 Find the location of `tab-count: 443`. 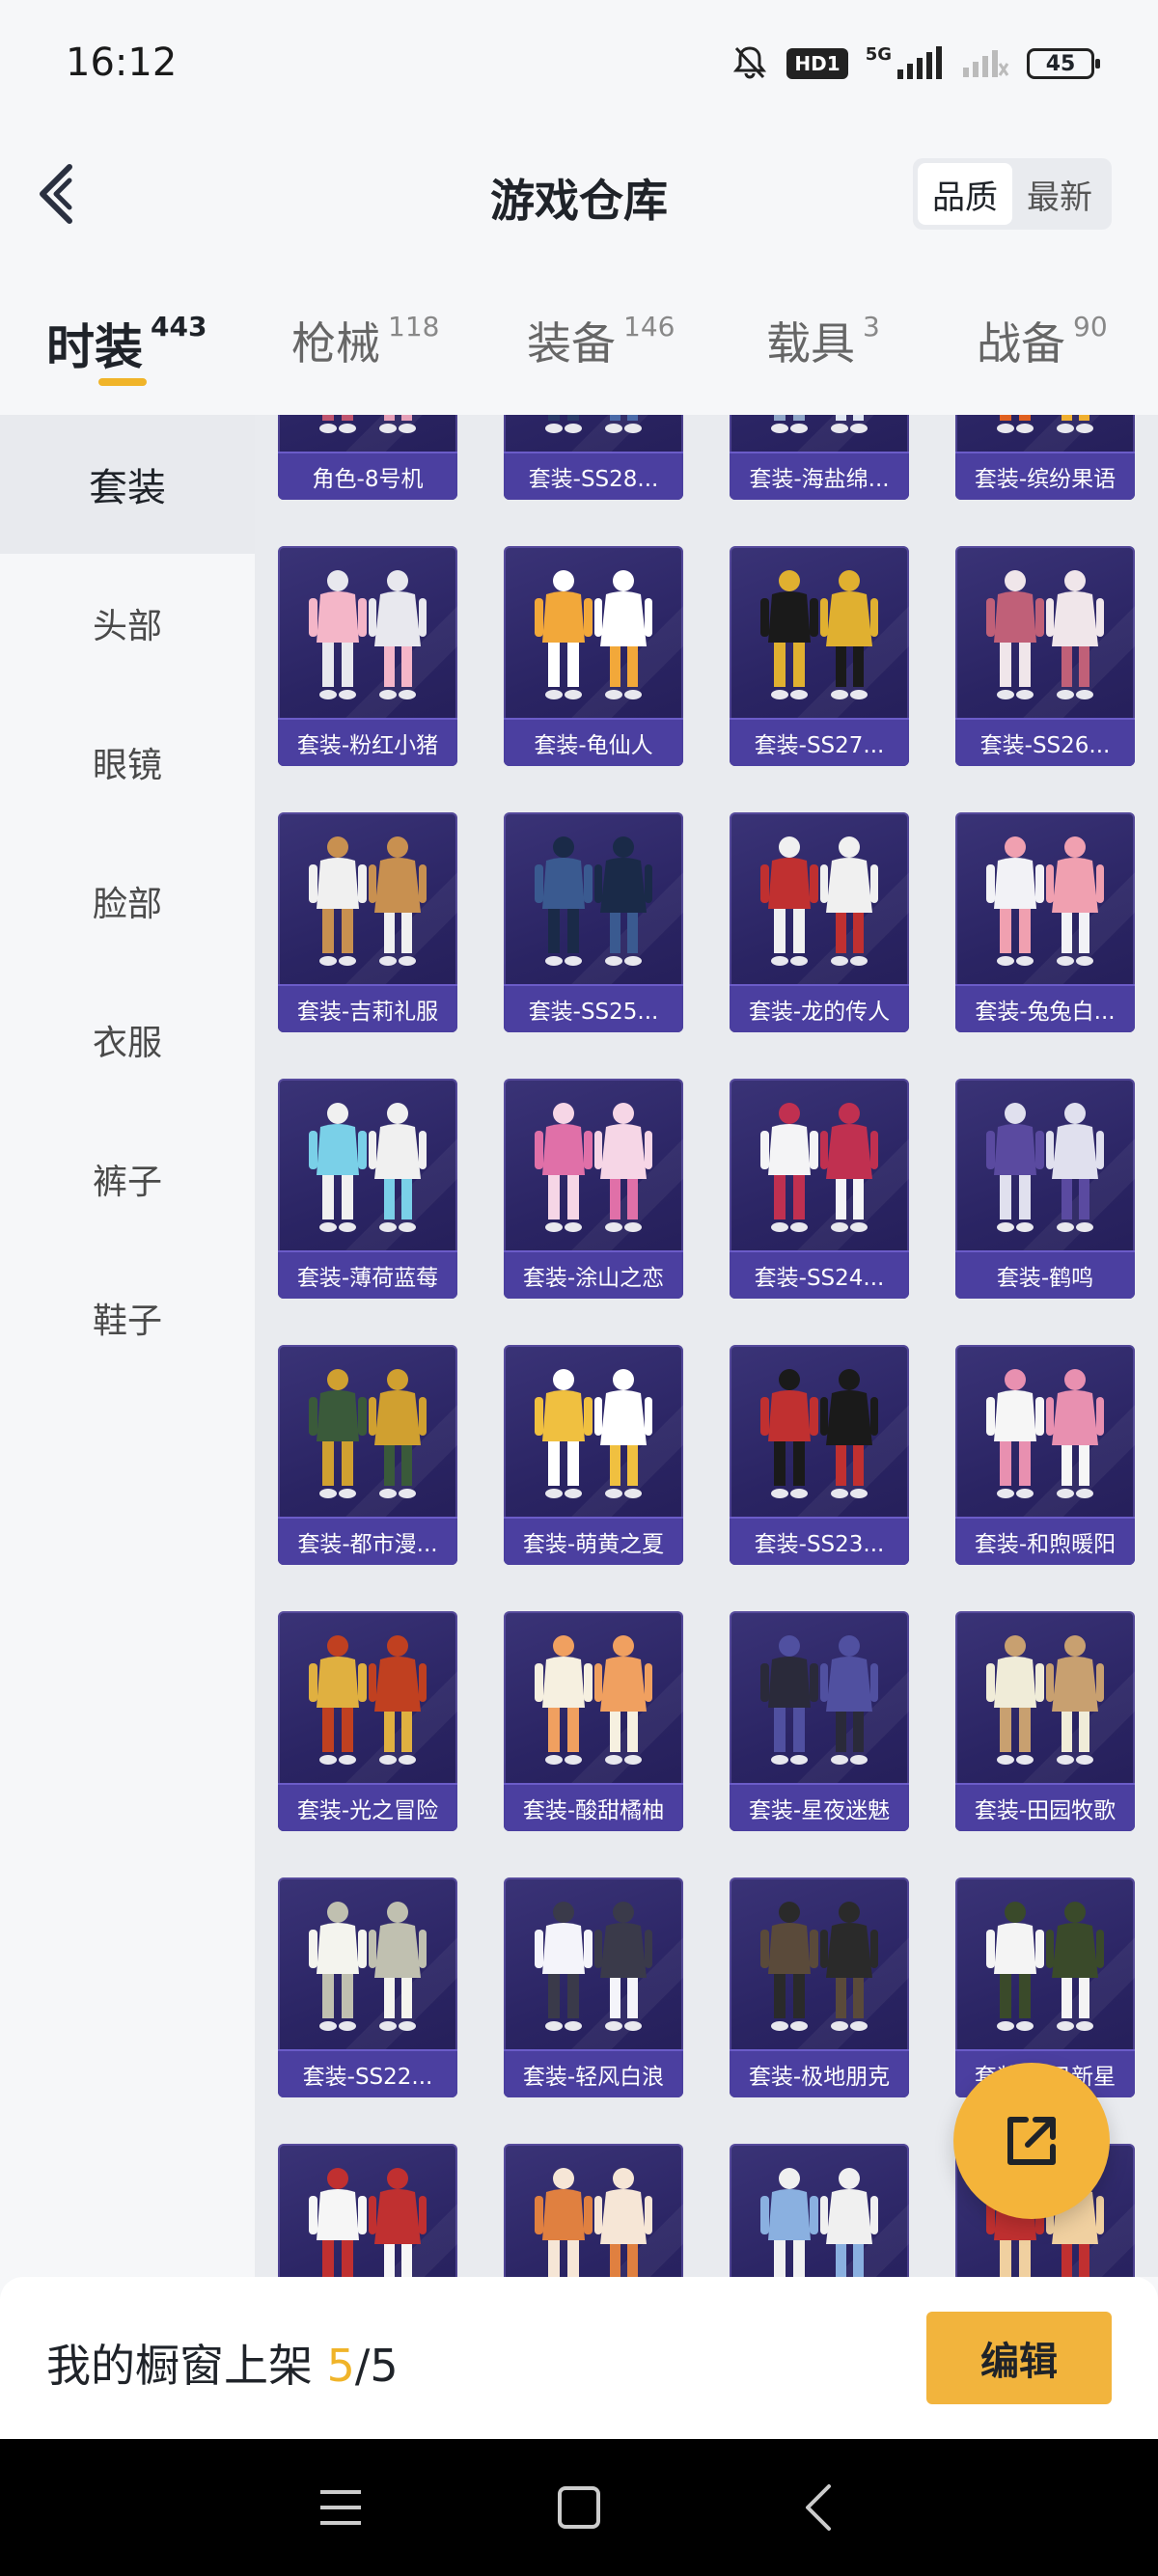

tab-count: 443 is located at coordinates (179, 327).